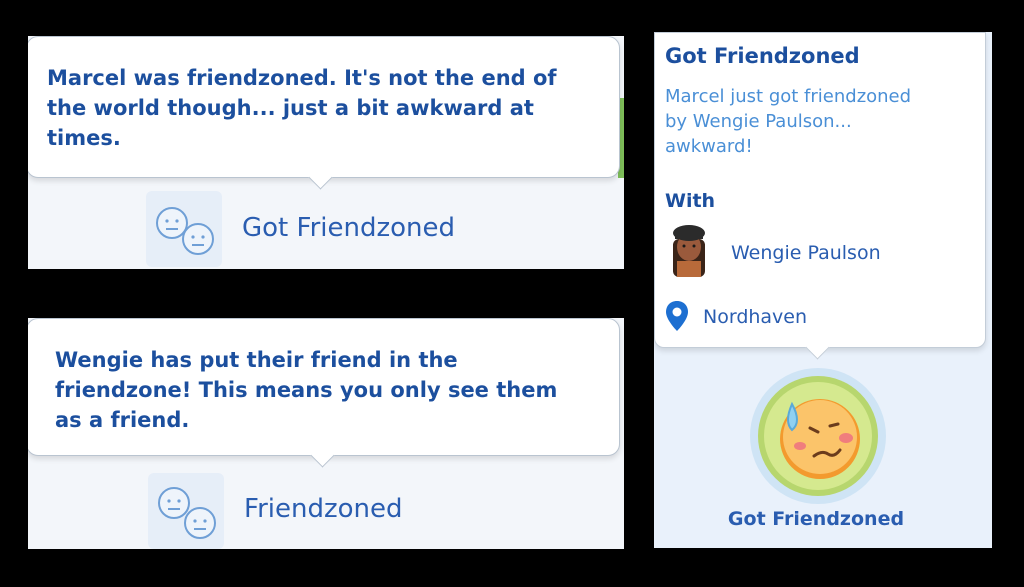 The height and width of the screenshot is (587, 1024). What do you see at coordinates (84, 138) in the screenshot?
I see `bubble-line-3: times.` at bounding box center [84, 138].